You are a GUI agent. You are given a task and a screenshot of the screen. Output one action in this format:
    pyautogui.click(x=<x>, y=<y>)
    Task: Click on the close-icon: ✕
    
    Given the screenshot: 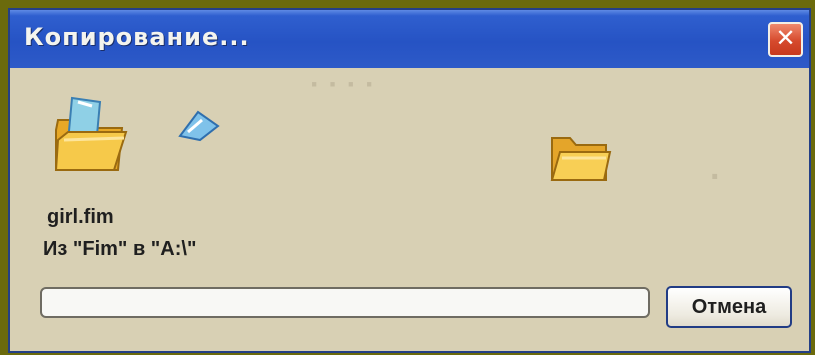 What is the action you would take?
    pyautogui.click(x=785, y=38)
    